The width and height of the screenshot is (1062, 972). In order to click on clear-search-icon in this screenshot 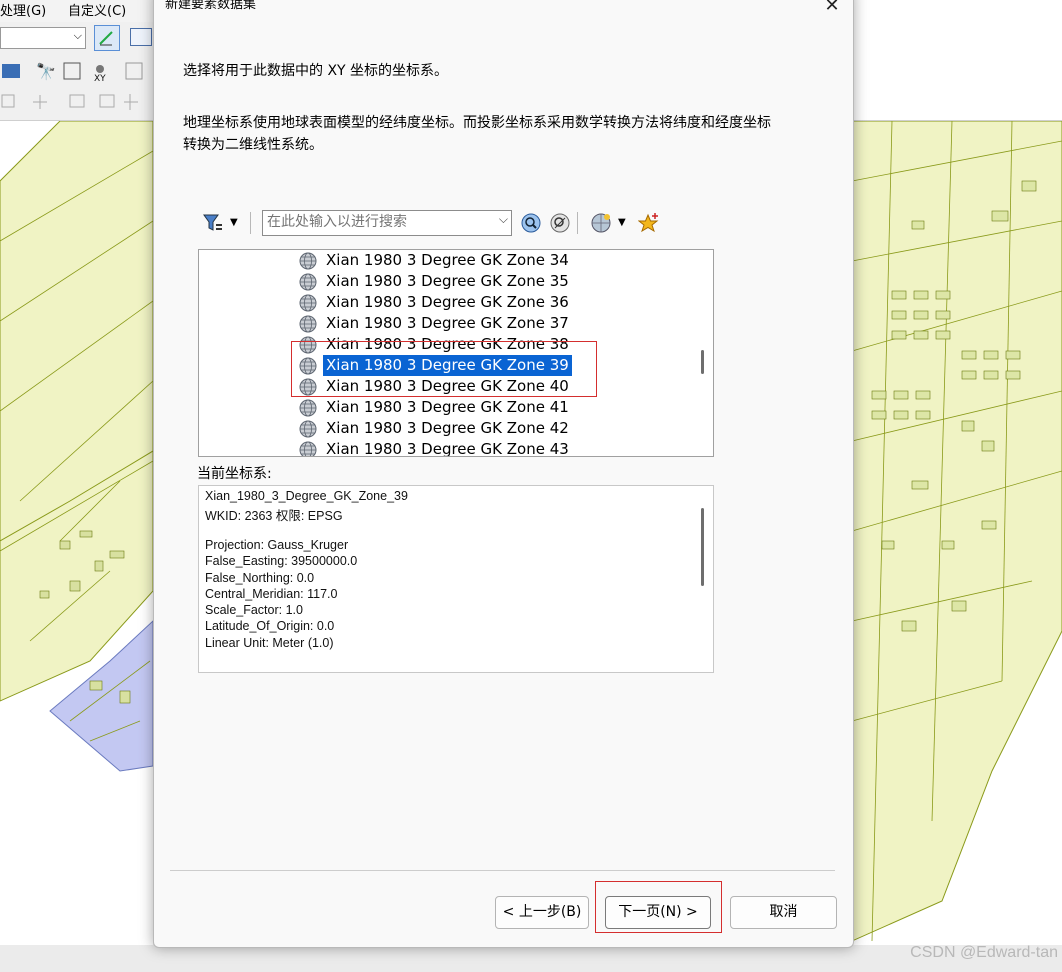, I will do `click(560, 223)`.